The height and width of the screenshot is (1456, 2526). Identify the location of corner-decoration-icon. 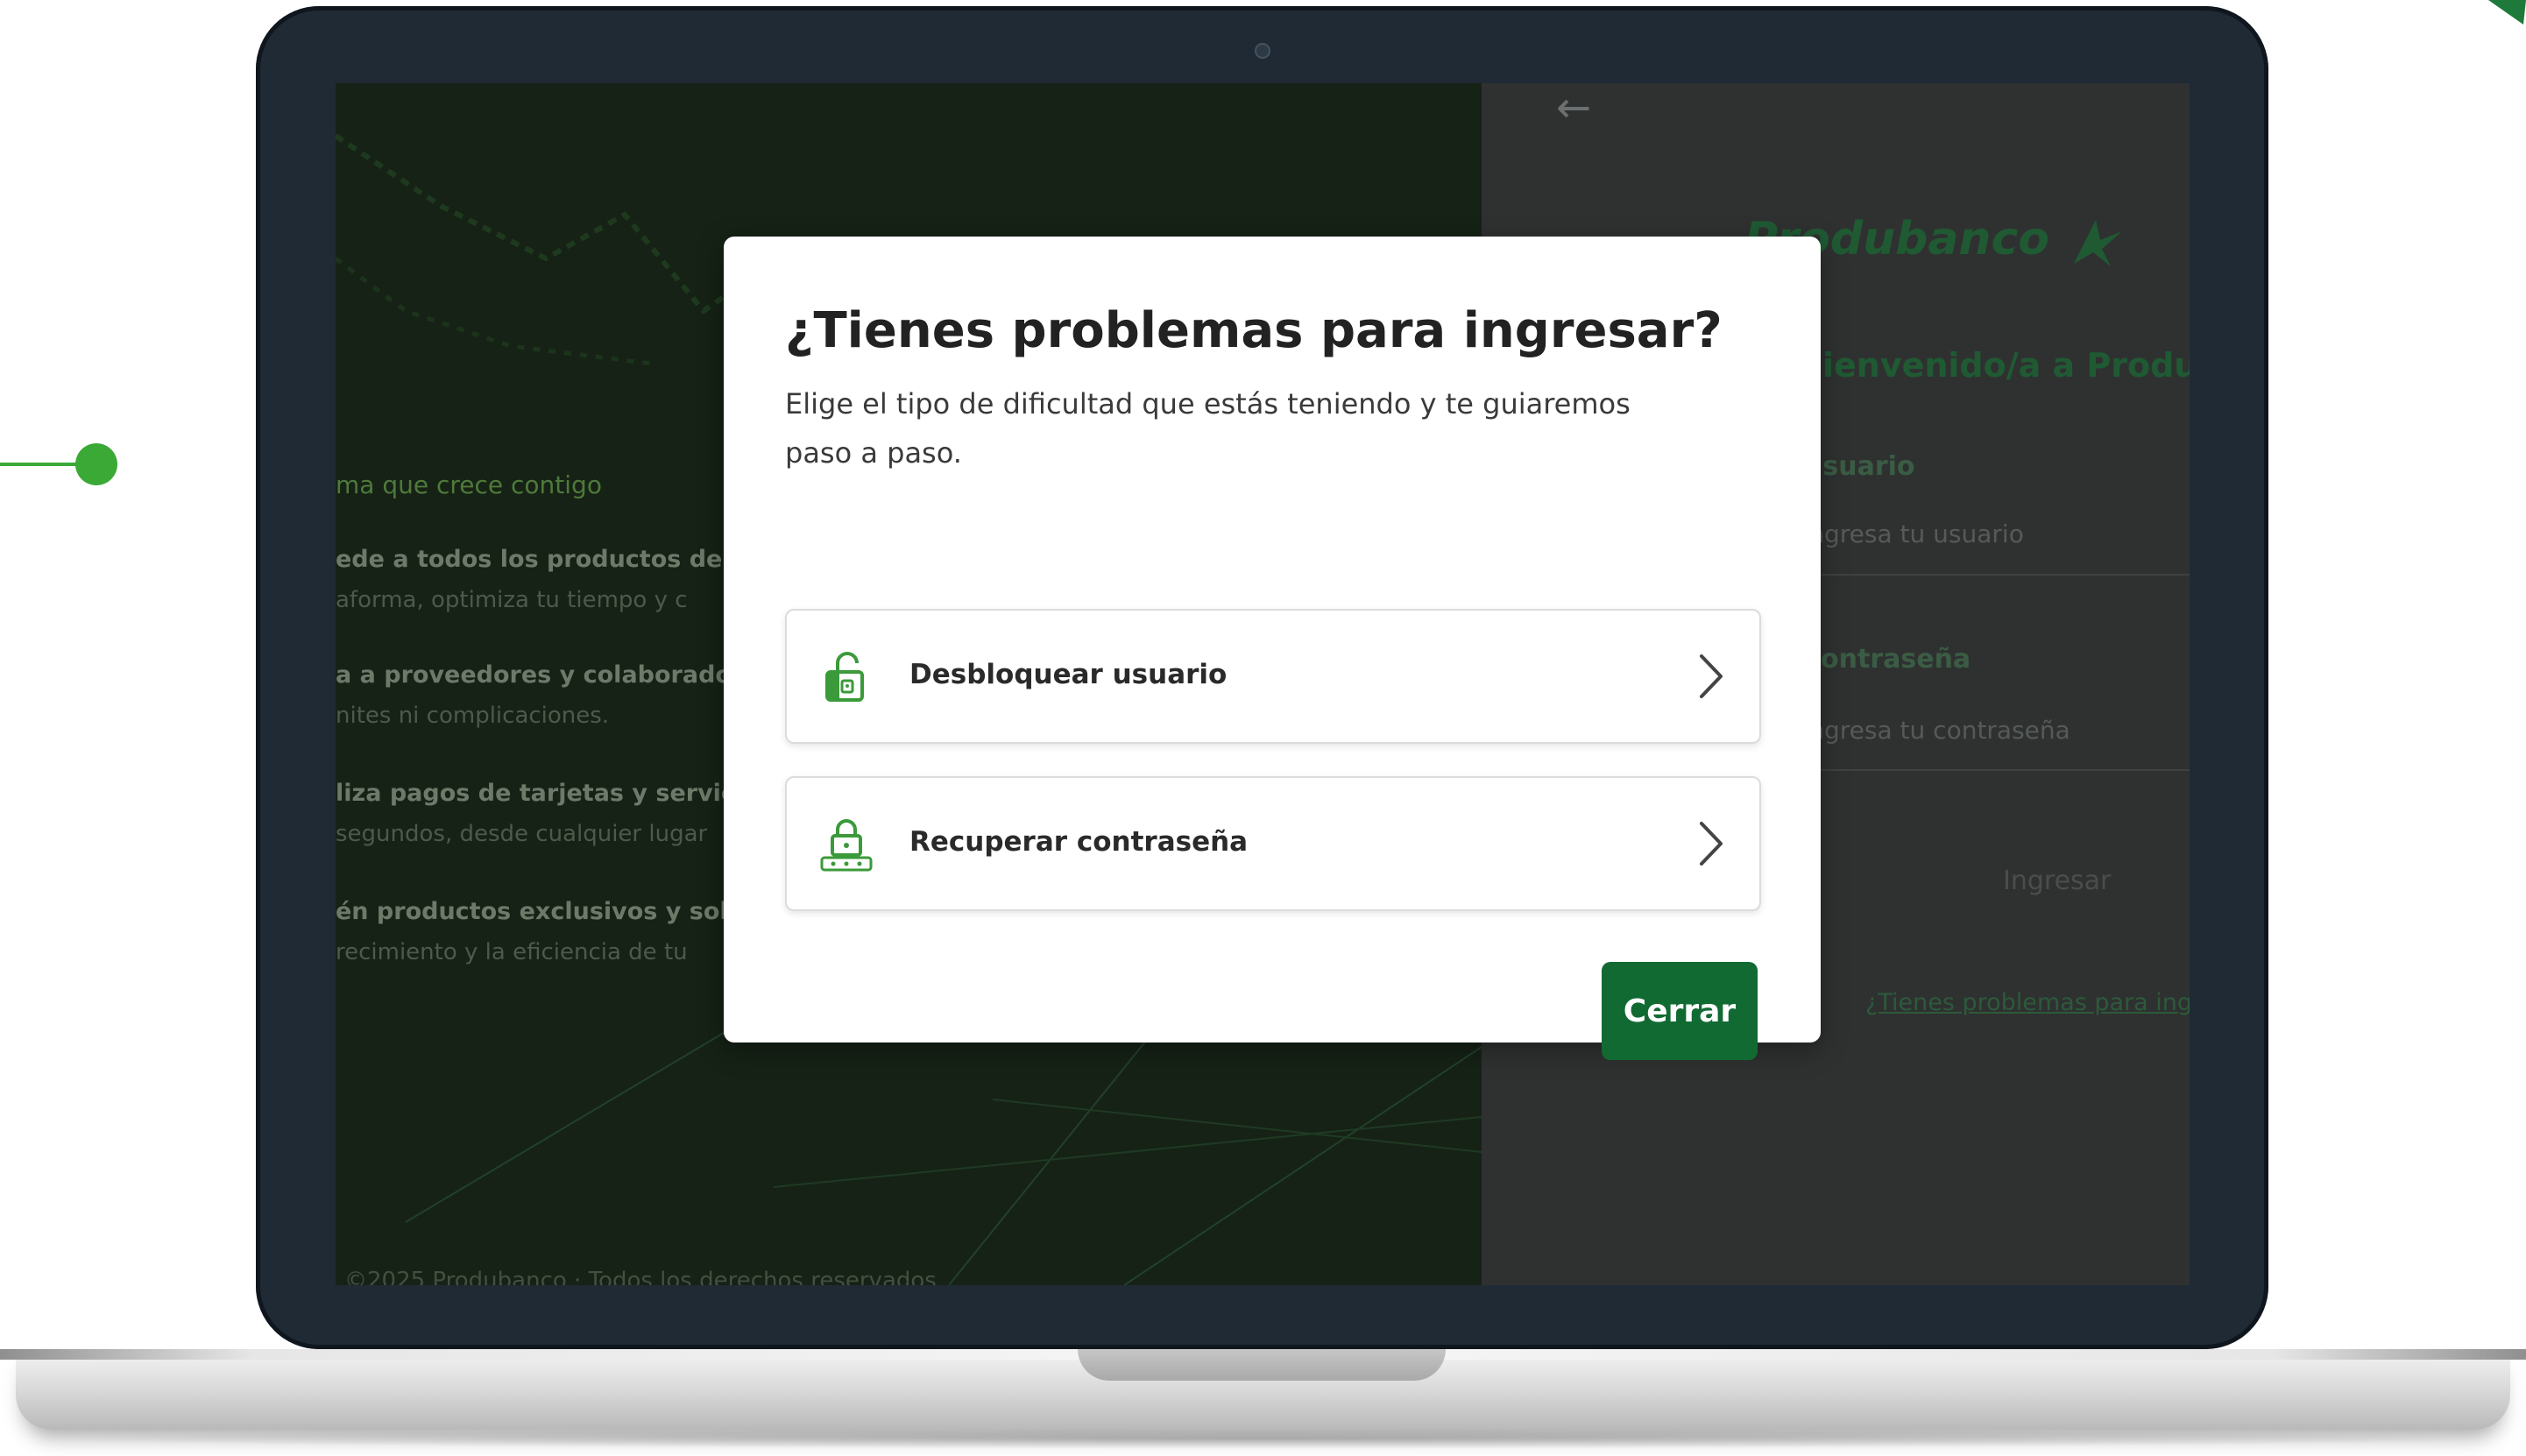
(2507, 12).